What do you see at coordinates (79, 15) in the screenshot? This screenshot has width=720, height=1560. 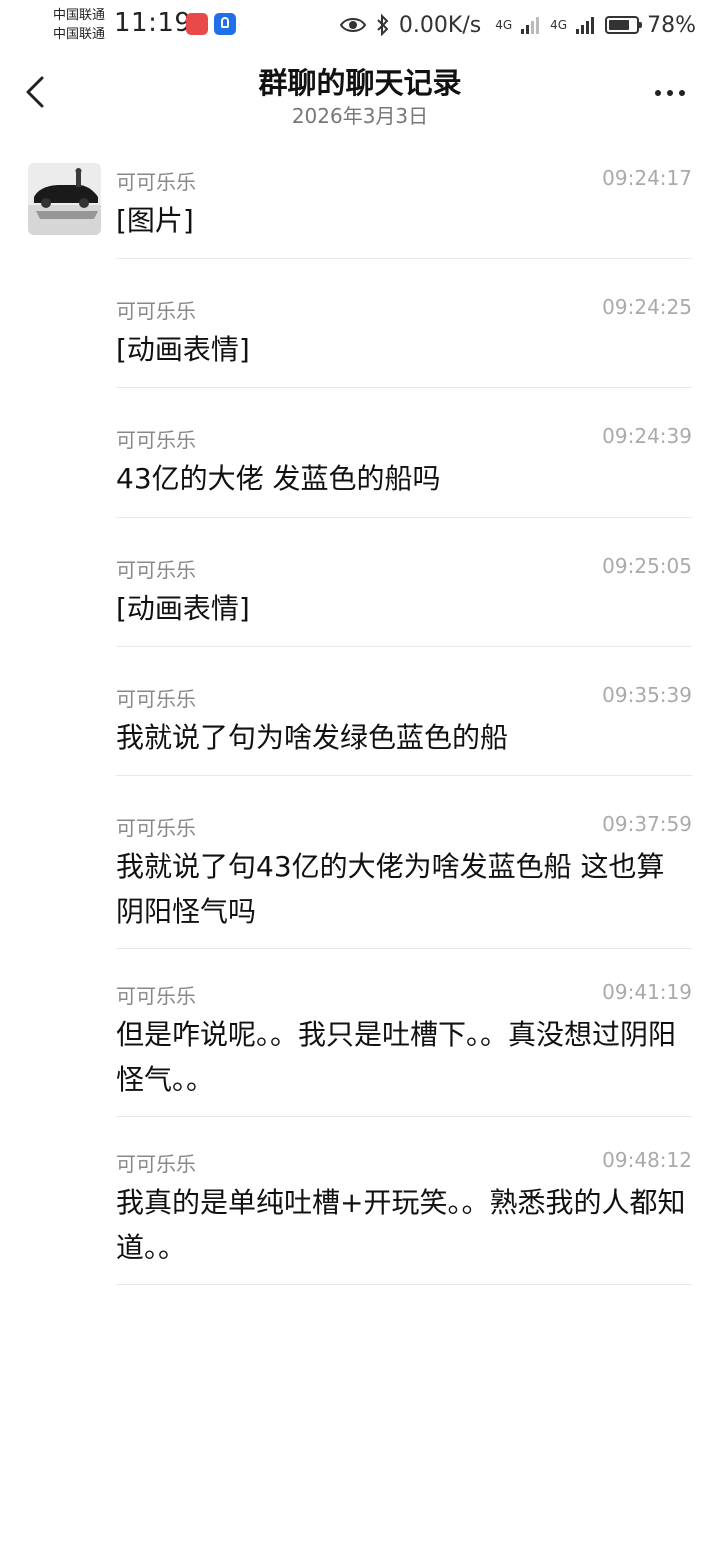 I see `carrier-1: 中国联通` at bounding box center [79, 15].